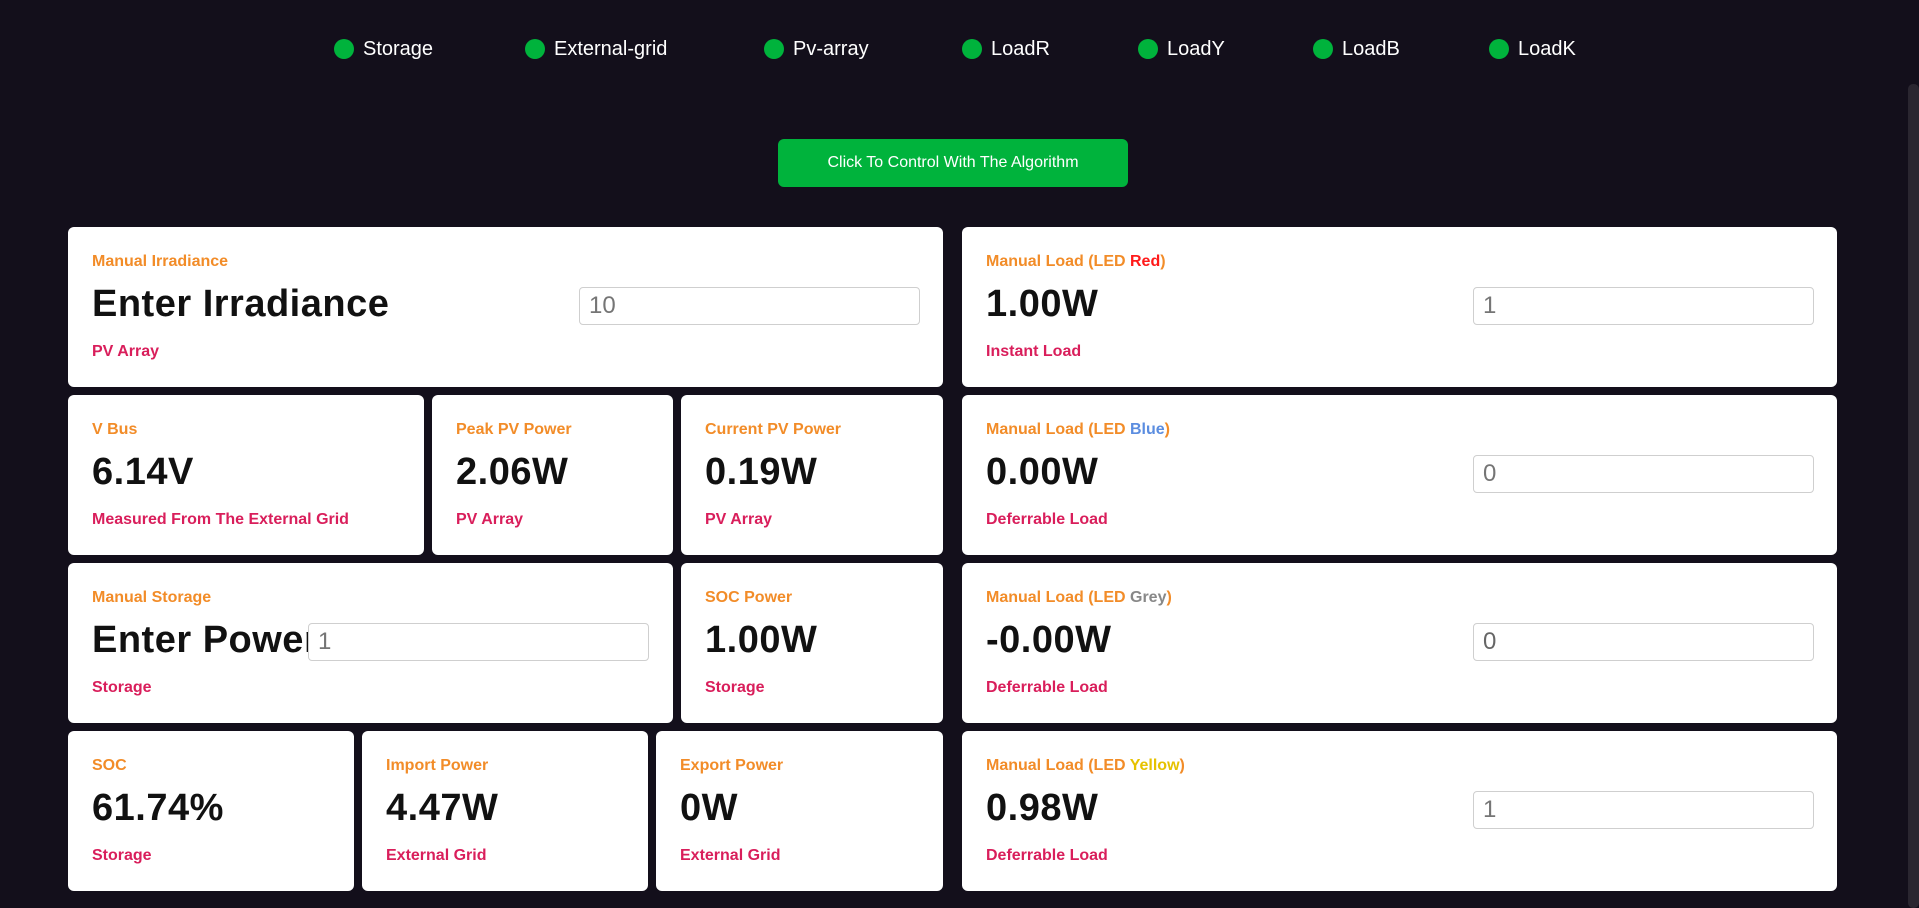 Image resolution: width=1919 pixels, height=908 pixels. I want to click on load-red-input, so click(1643, 306).